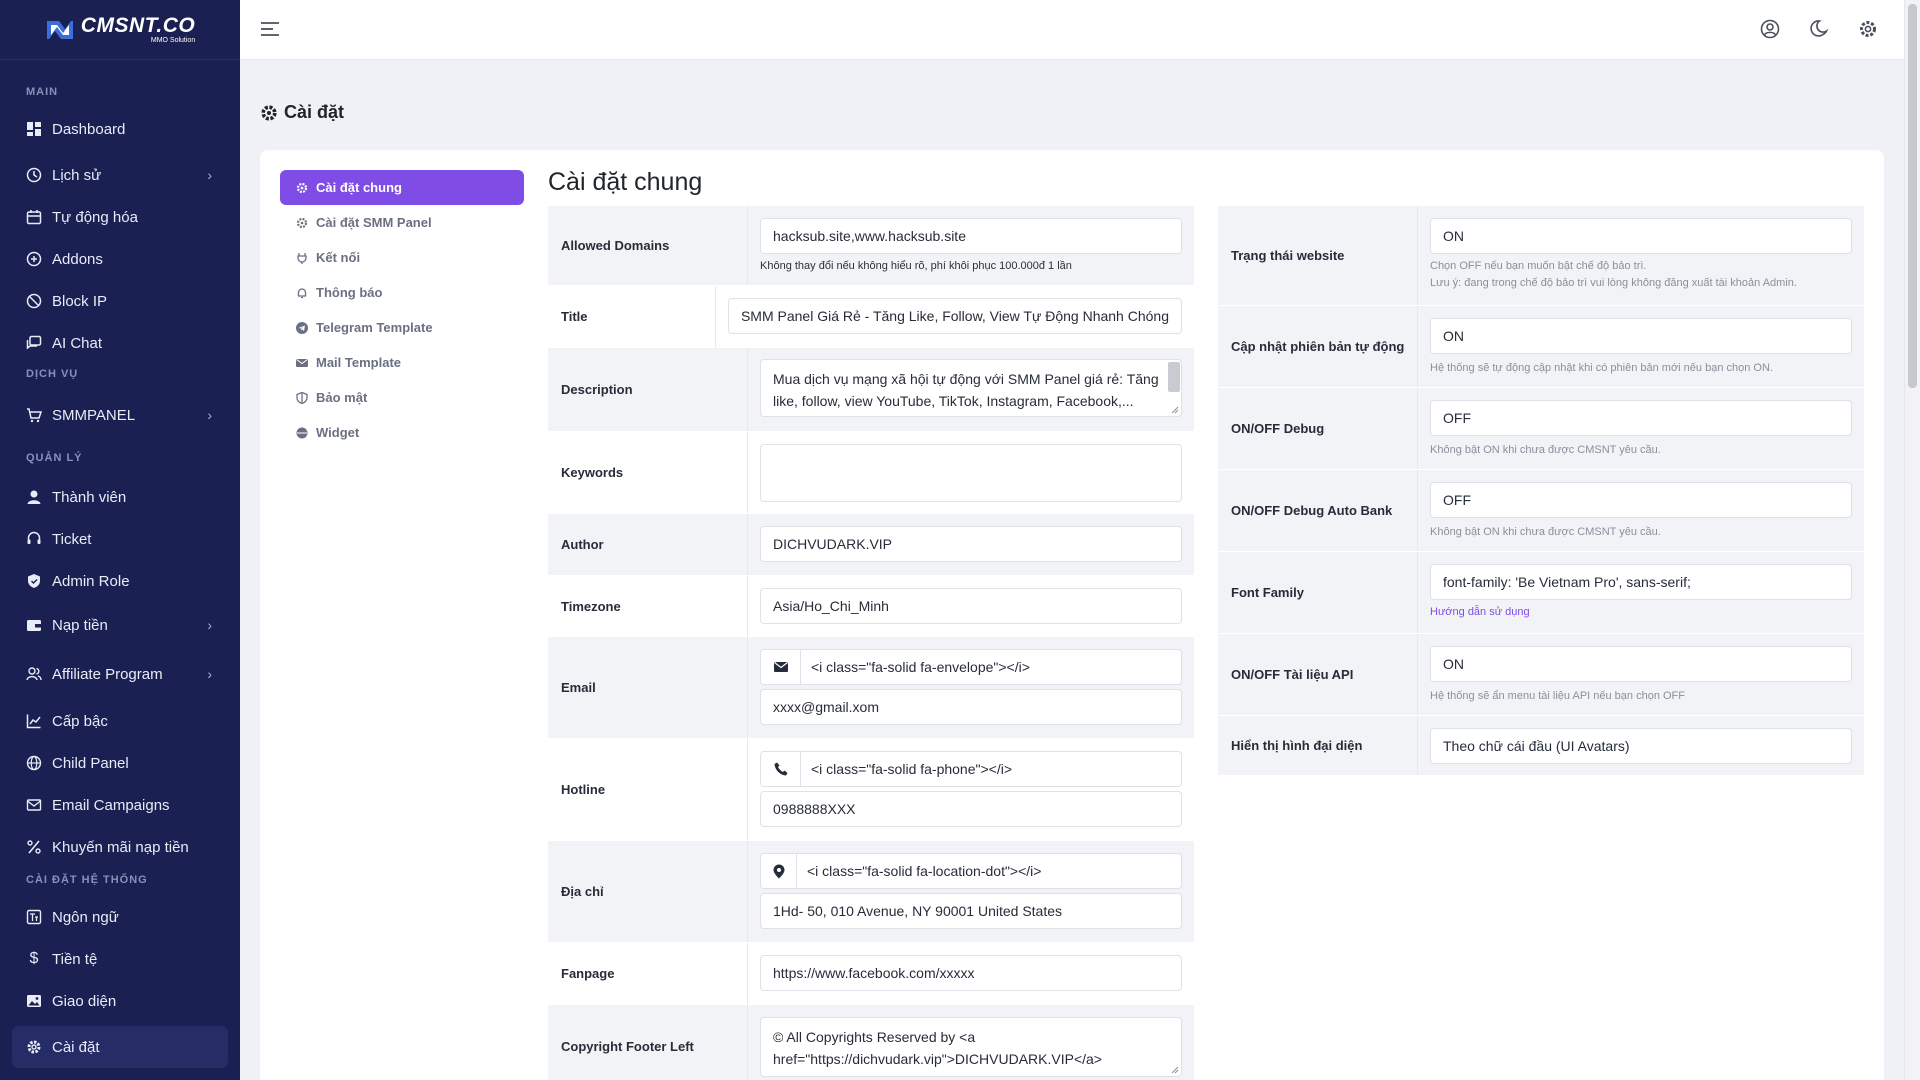  What do you see at coordinates (120, 721) in the screenshot?
I see `sidebar-item-levels: Cấp bậc` at bounding box center [120, 721].